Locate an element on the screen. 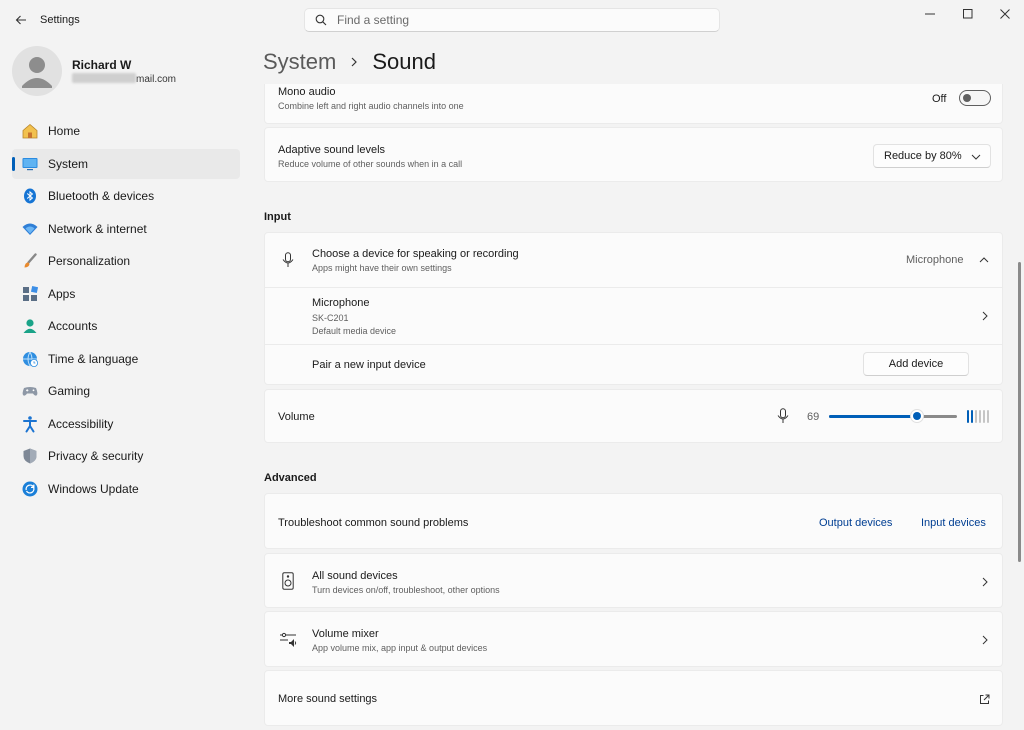 Image resolution: width=1024 pixels, height=730 pixels. sidebar-item-apps: Apps is located at coordinates (126, 294).